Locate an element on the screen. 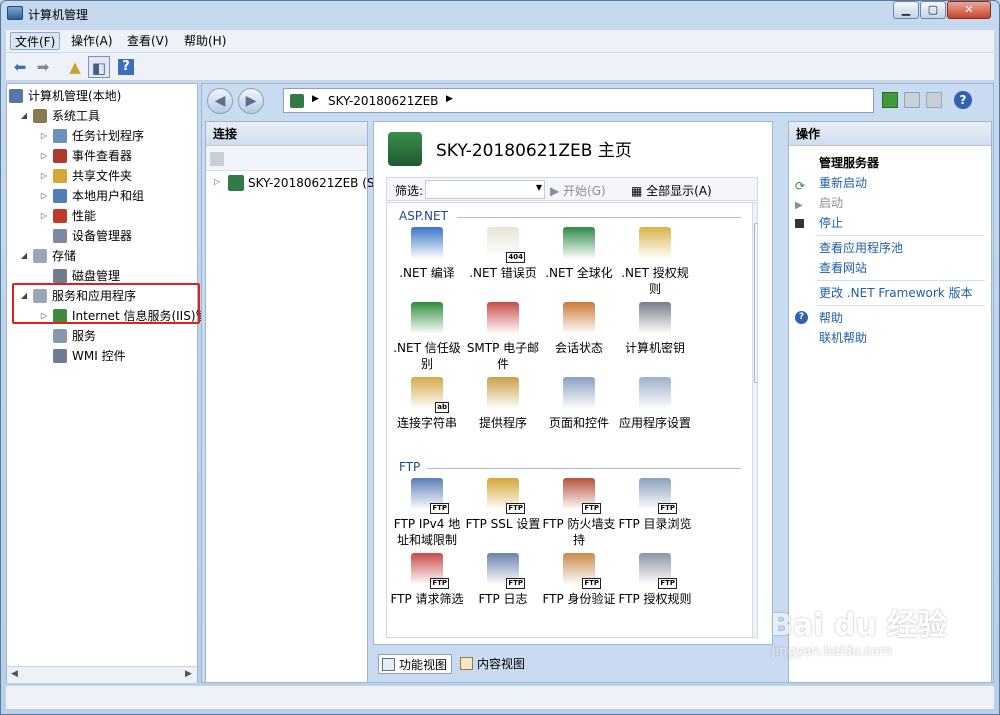 Image resolution: width=1000 pixels, height=715 pixels. start-filter-button: ▶ 开始(G) is located at coordinates (578, 190).